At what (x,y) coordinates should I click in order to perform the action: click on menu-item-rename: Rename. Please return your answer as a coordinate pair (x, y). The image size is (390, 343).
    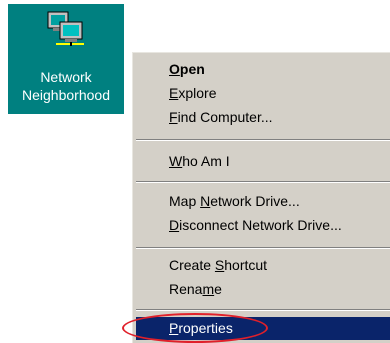
    Looking at the image, I should click on (263, 289).